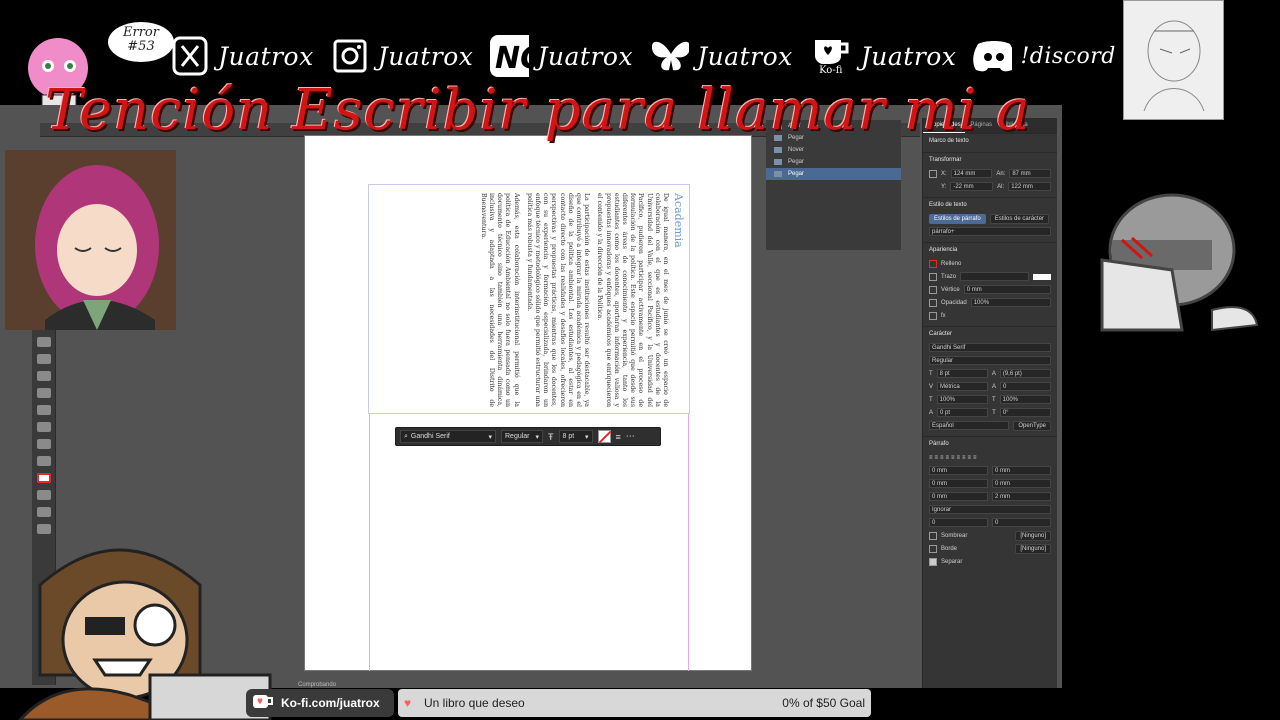 The image size is (1280, 720). What do you see at coordinates (933, 561) in the screenshot?
I see `separator-checkbox` at bounding box center [933, 561].